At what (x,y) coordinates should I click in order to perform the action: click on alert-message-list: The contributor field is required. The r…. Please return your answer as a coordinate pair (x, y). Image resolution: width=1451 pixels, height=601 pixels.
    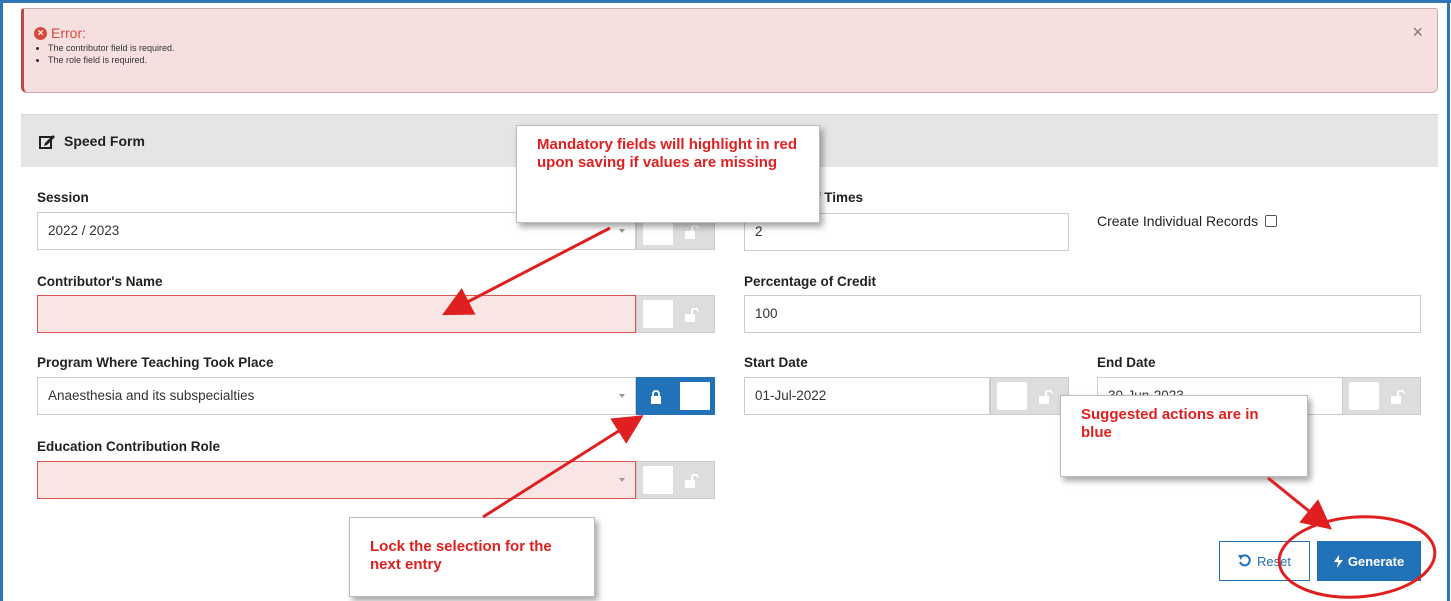
    Looking at the image, I should click on (104, 54).